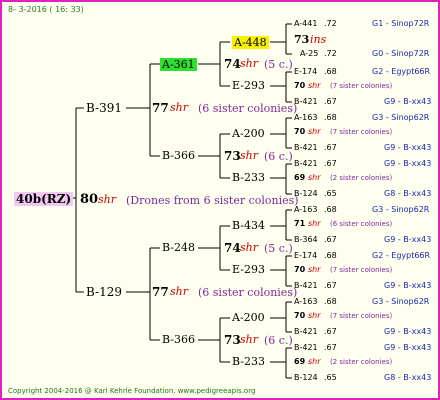  Describe the element at coordinates (314, 315) in the screenshot. I see `g4-7-mating-shr: shr` at that location.